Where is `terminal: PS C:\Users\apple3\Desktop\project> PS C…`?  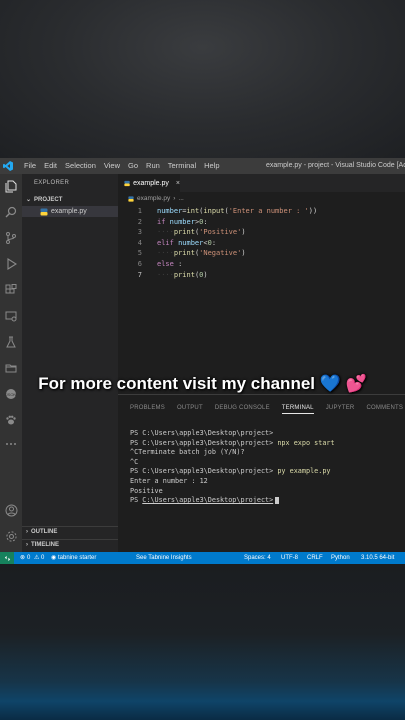
terminal: PS C:\Users\apple3\Desktop\project> PS C… is located at coordinates (267, 467).